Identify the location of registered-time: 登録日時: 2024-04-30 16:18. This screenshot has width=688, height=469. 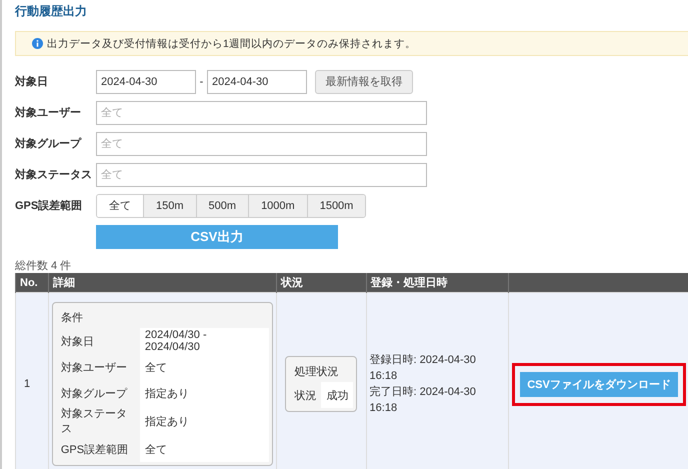
(423, 368).